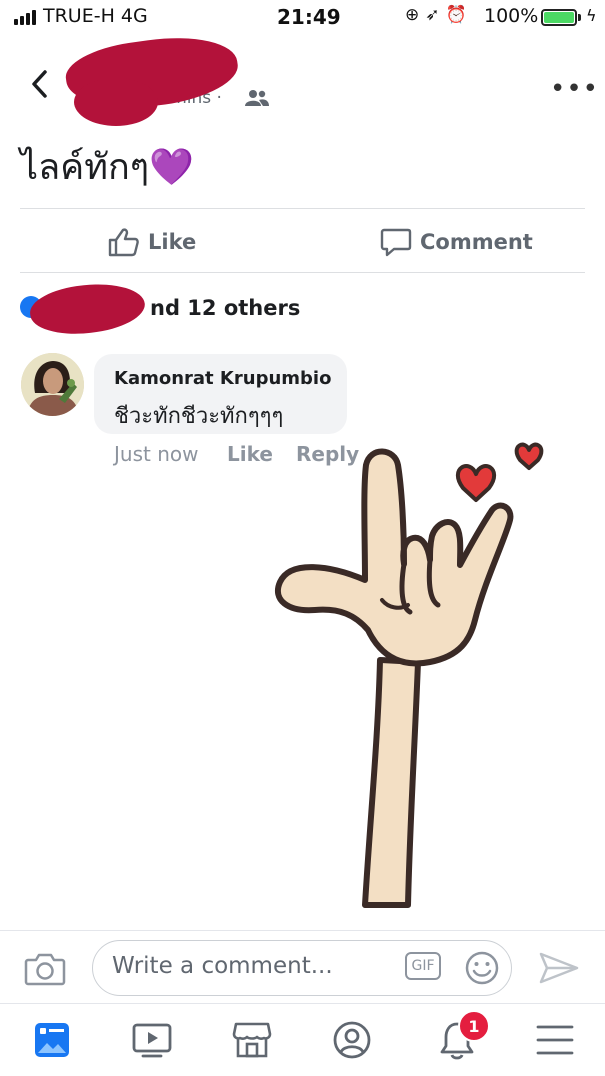  I want to click on battery-icon, so click(559, 17).